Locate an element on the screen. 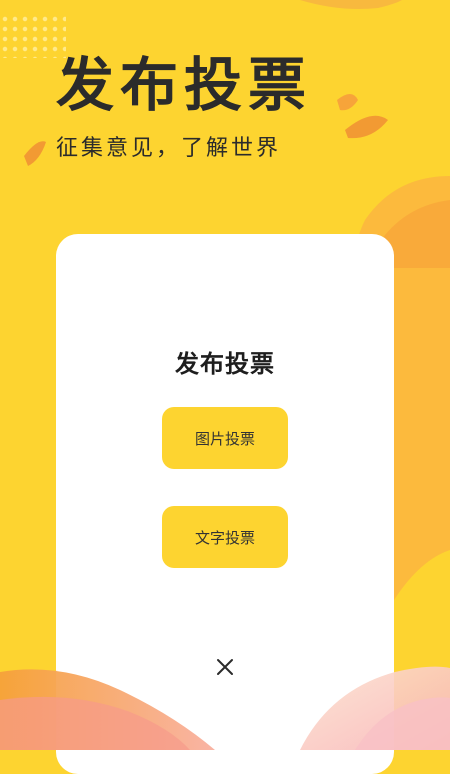 The width and height of the screenshot is (450, 774). hero-title: 发布投票 is located at coordinates (184, 85).